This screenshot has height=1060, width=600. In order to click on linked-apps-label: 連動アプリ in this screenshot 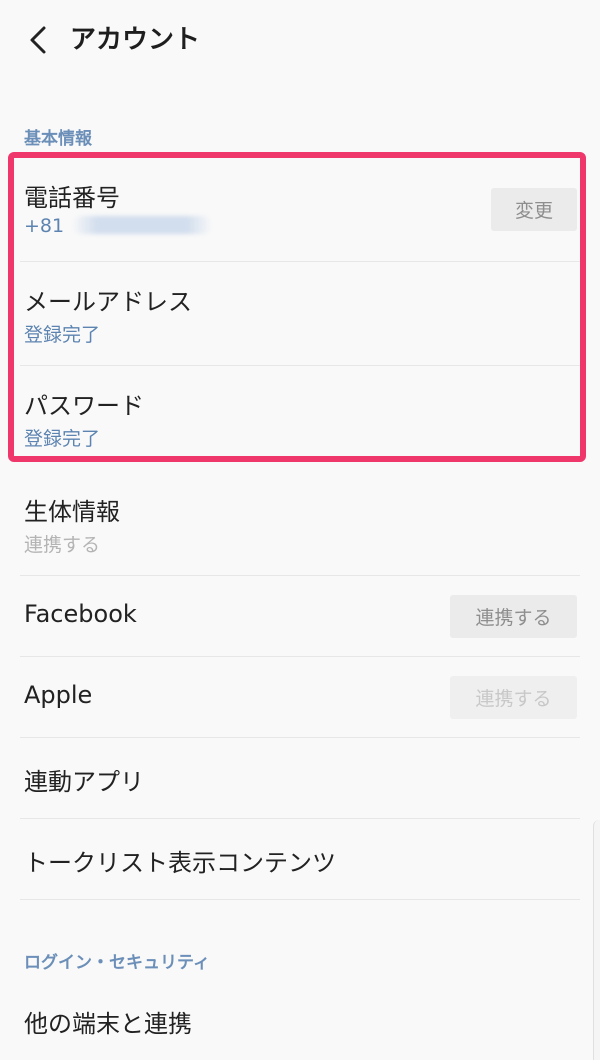, I will do `click(84, 782)`.